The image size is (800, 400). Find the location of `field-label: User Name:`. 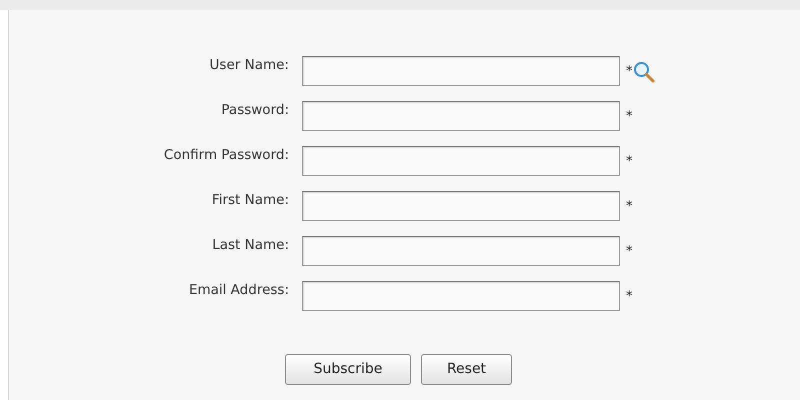

field-label: User Name: is located at coordinates (248, 65).